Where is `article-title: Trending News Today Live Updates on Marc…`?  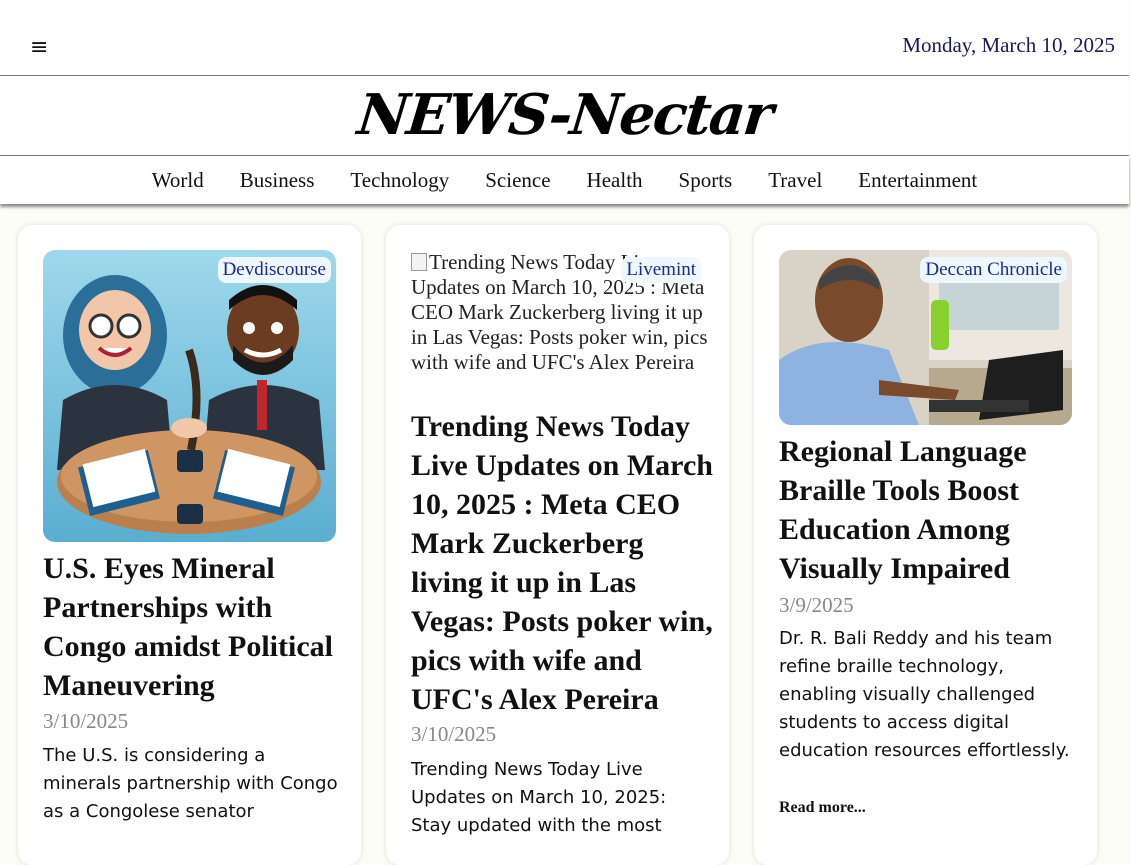
article-title: Trending News Today Live Updates on Marc… is located at coordinates (563, 563).